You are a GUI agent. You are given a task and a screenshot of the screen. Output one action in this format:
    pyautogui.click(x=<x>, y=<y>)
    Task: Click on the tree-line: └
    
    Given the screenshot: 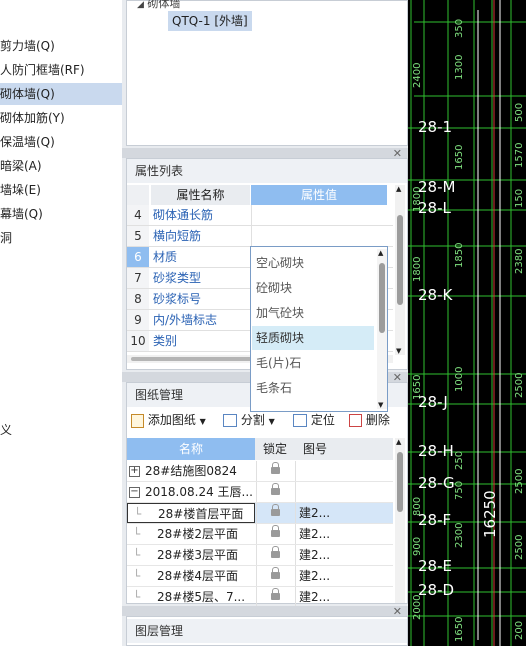 What is the action you would take?
    pyautogui.click(x=137, y=597)
    